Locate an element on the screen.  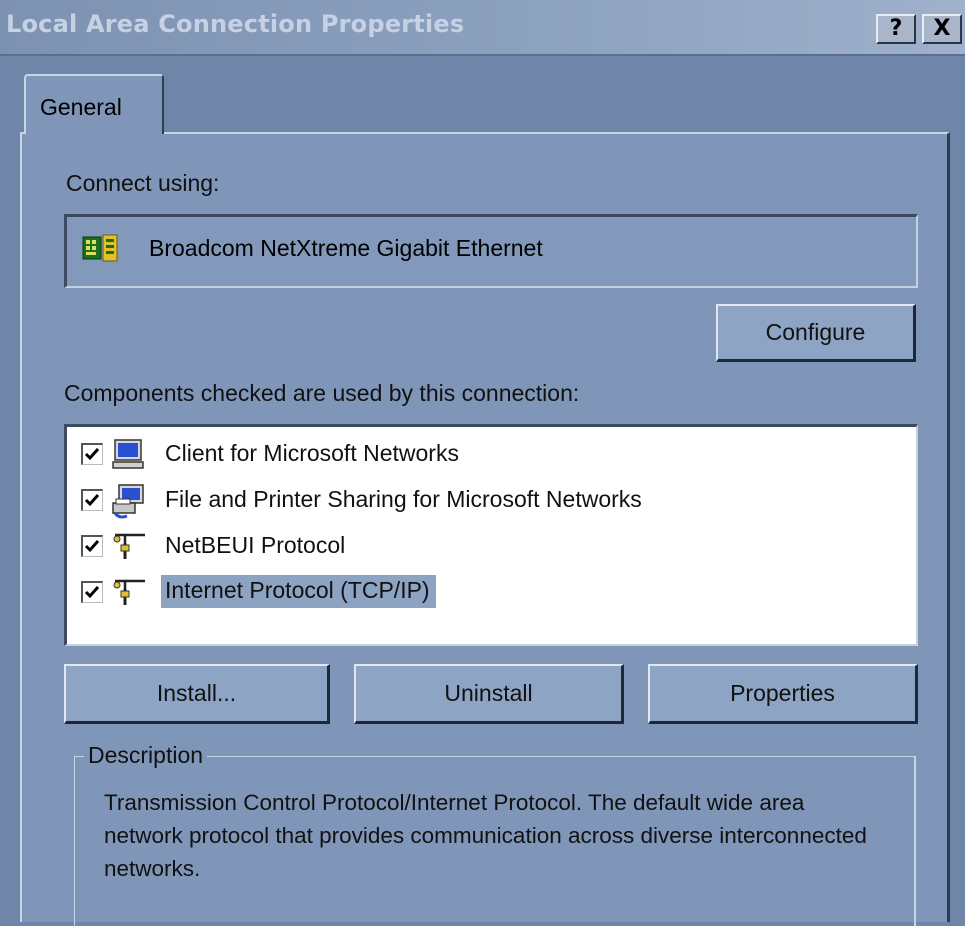
checkbox-file-sharing is located at coordinates (92, 500).